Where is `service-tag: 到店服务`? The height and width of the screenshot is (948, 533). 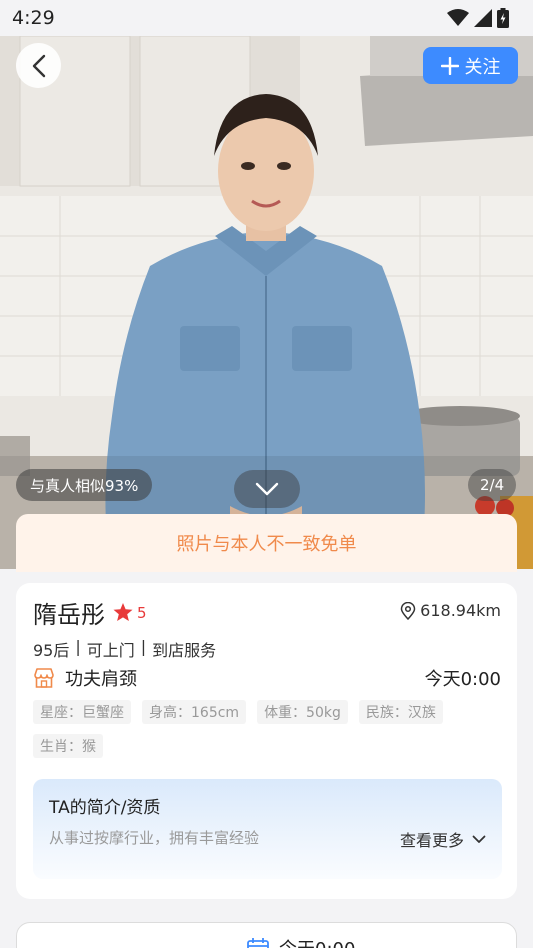
service-tag: 到店服务 is located at coordinates (184, 650).